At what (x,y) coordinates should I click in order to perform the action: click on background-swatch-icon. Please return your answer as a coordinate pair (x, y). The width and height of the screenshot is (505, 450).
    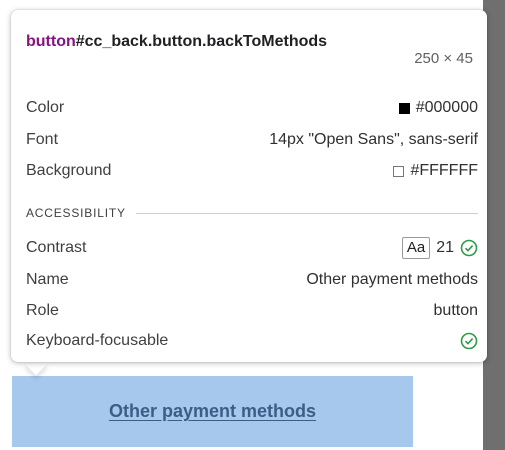
    Looking at the image, I should click on (399, 171).